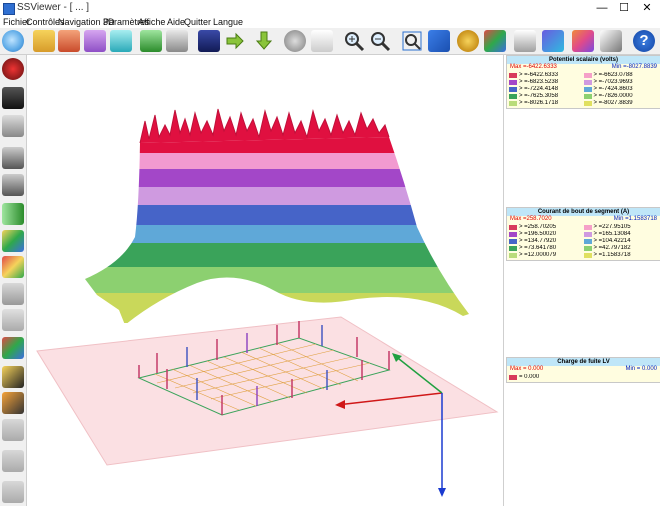  Describe the element at coordinates (624, 8) in the screenshot. I see `maximize-button: ☐` at that location.